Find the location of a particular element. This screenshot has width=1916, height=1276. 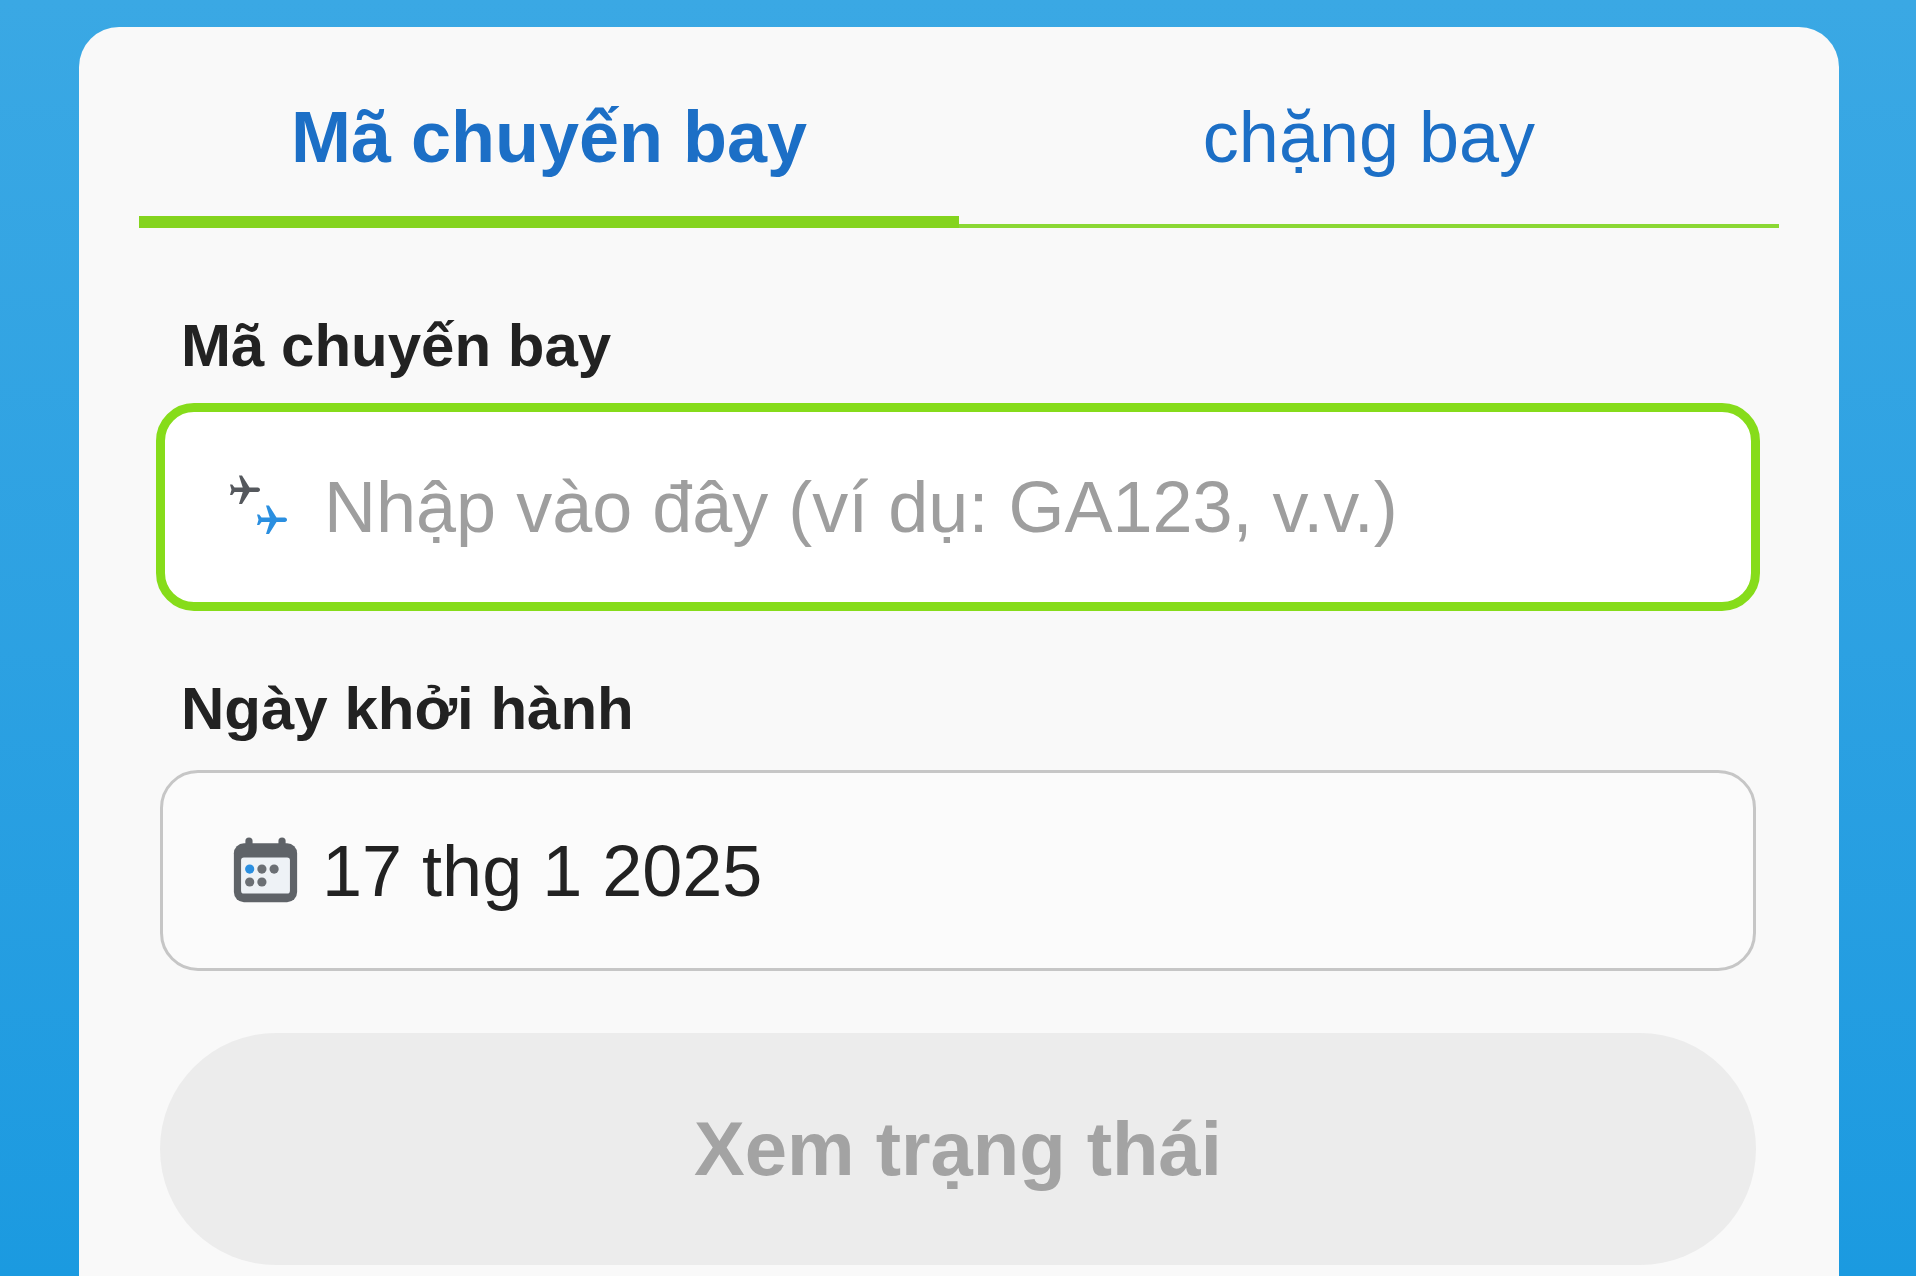

tab: chặng bay is located at coordinates (1369, 161).